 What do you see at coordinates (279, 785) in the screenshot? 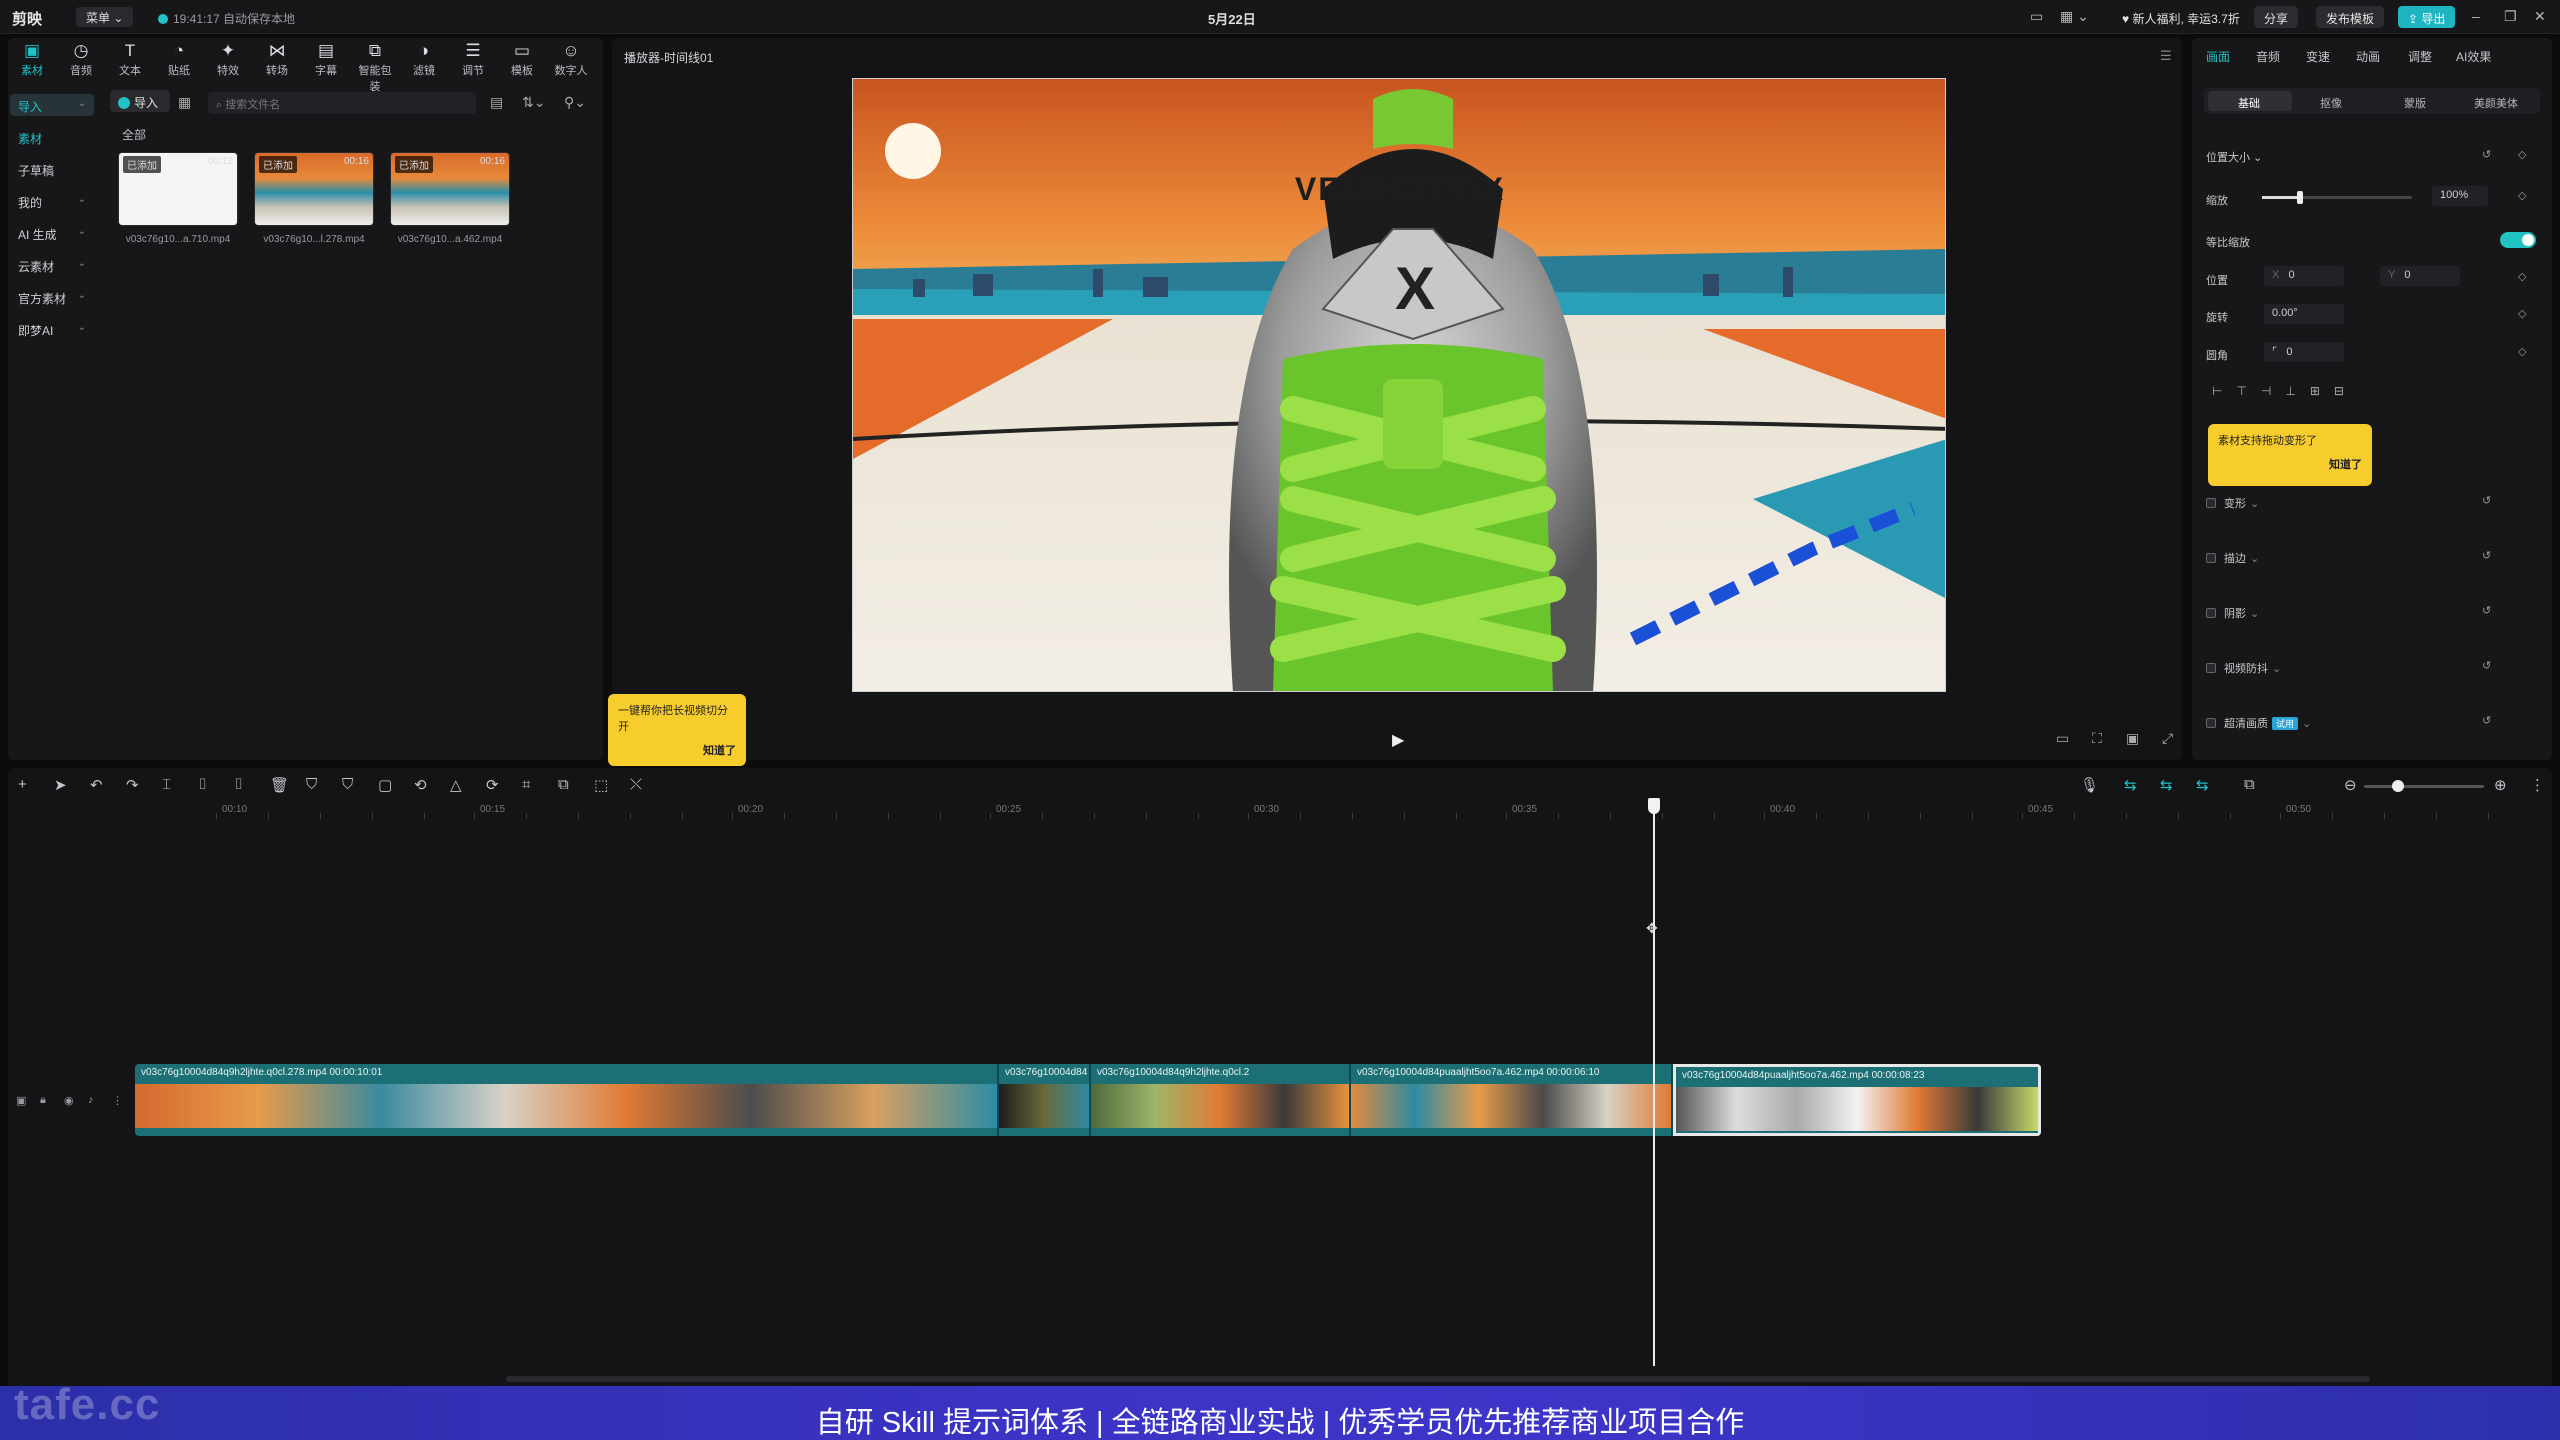
I see `delete-icon: 🗑︎` at bounding box center [279, 785].